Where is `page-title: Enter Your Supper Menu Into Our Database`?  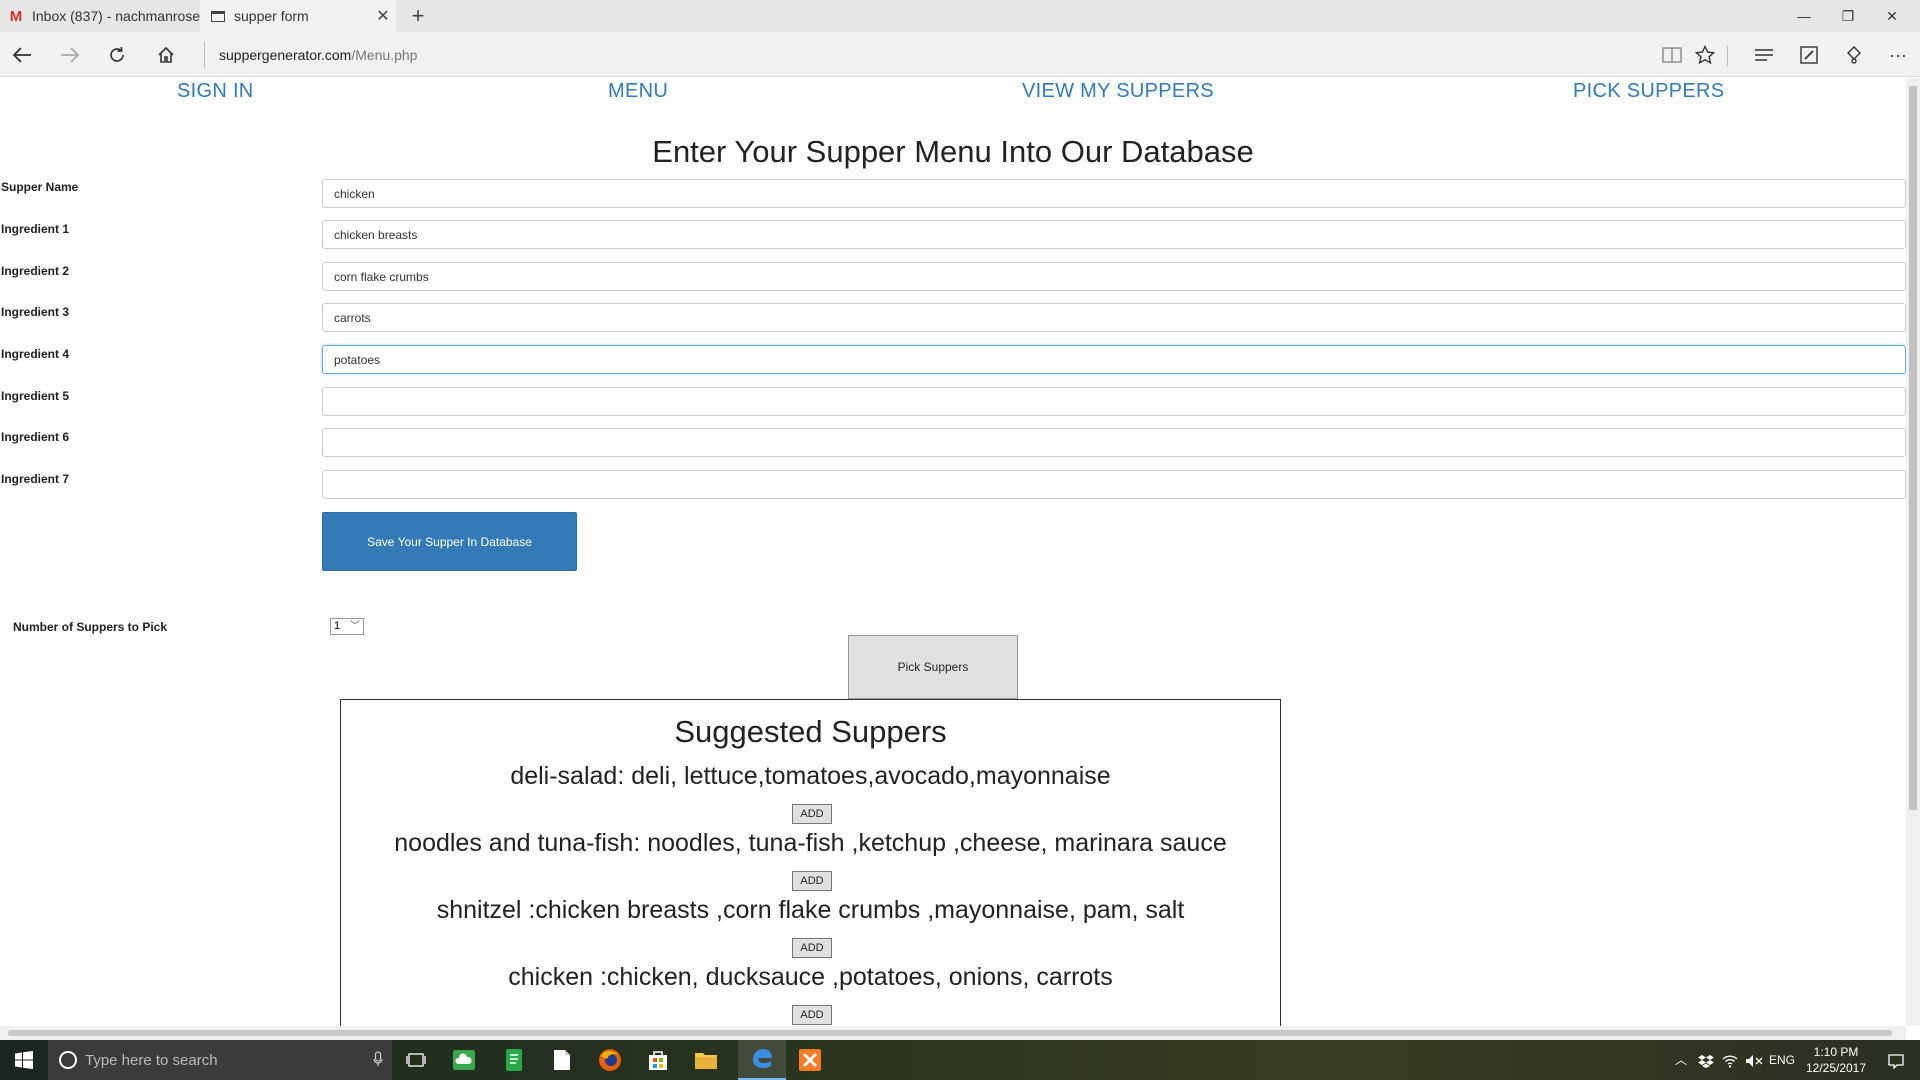 page-title: Enter Your Supper Menu Into Our Database is located at coordinates (953, 151).